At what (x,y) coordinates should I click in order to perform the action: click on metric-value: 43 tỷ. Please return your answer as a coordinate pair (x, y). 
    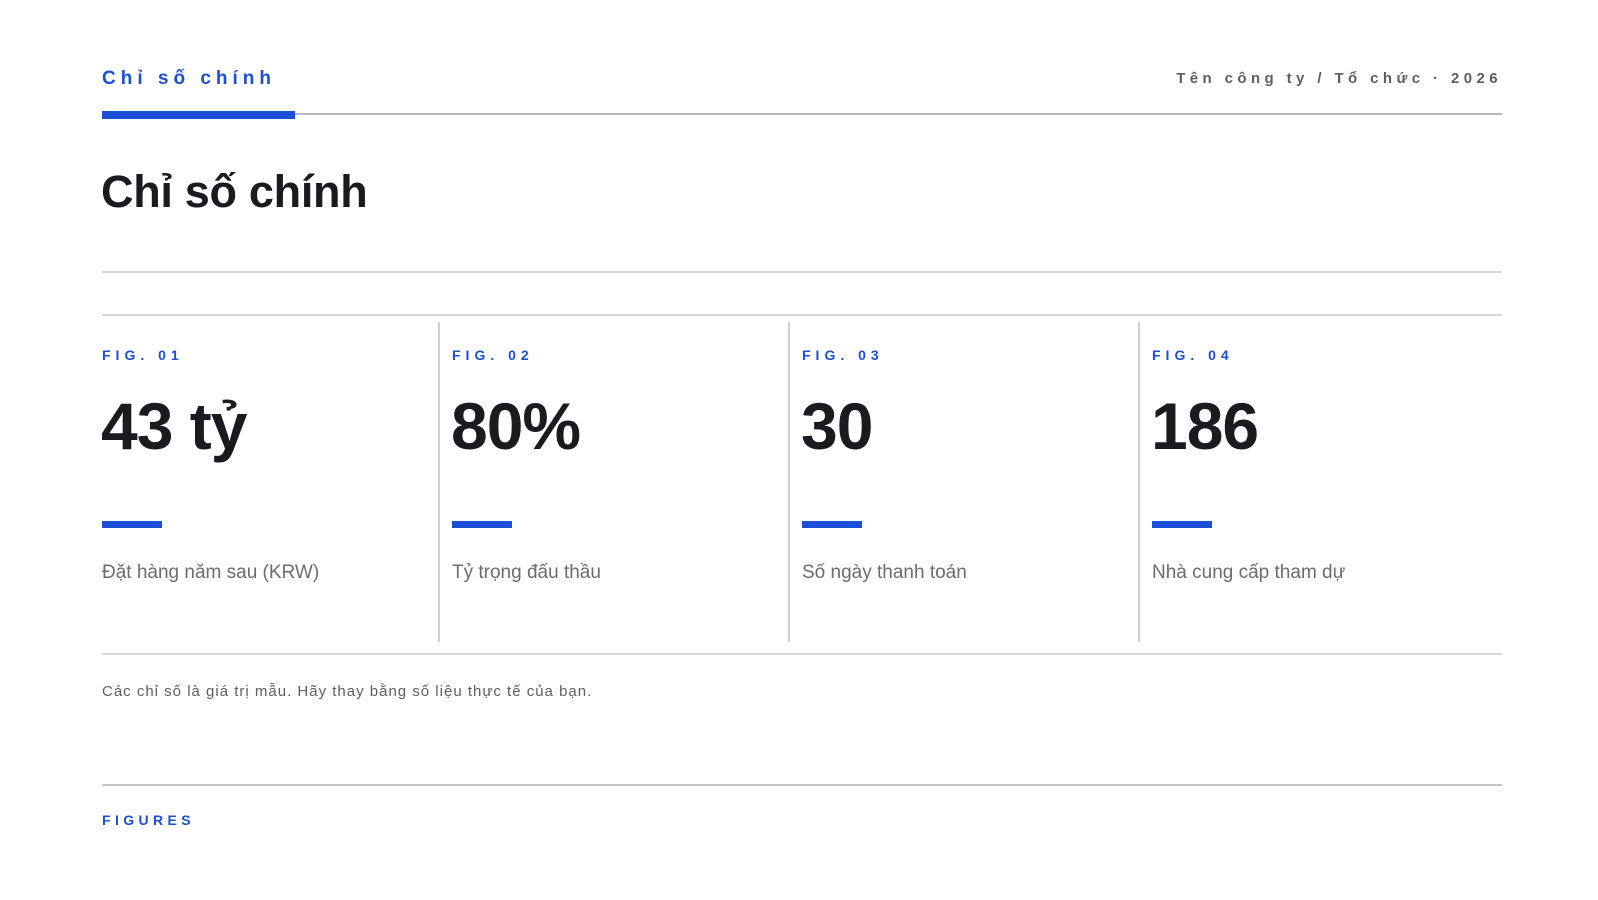
    Looking at the image, I should click on (174, 426).